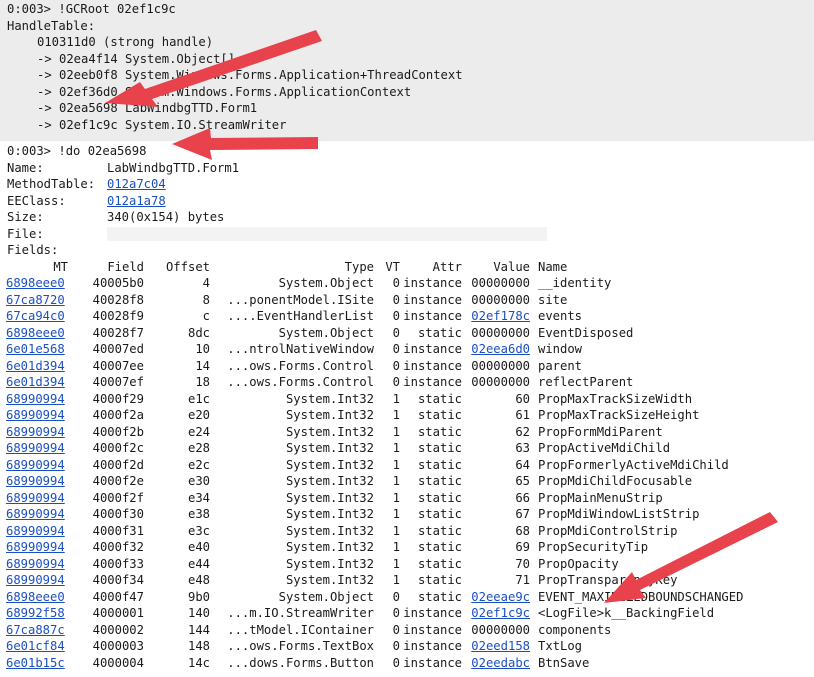 This screenshot has height=677, width=814. What do you see at coordinates (35, 663) in the screenshot?
I see `field-mt-link: 6e01b15c` at bounding box center [35, 663].